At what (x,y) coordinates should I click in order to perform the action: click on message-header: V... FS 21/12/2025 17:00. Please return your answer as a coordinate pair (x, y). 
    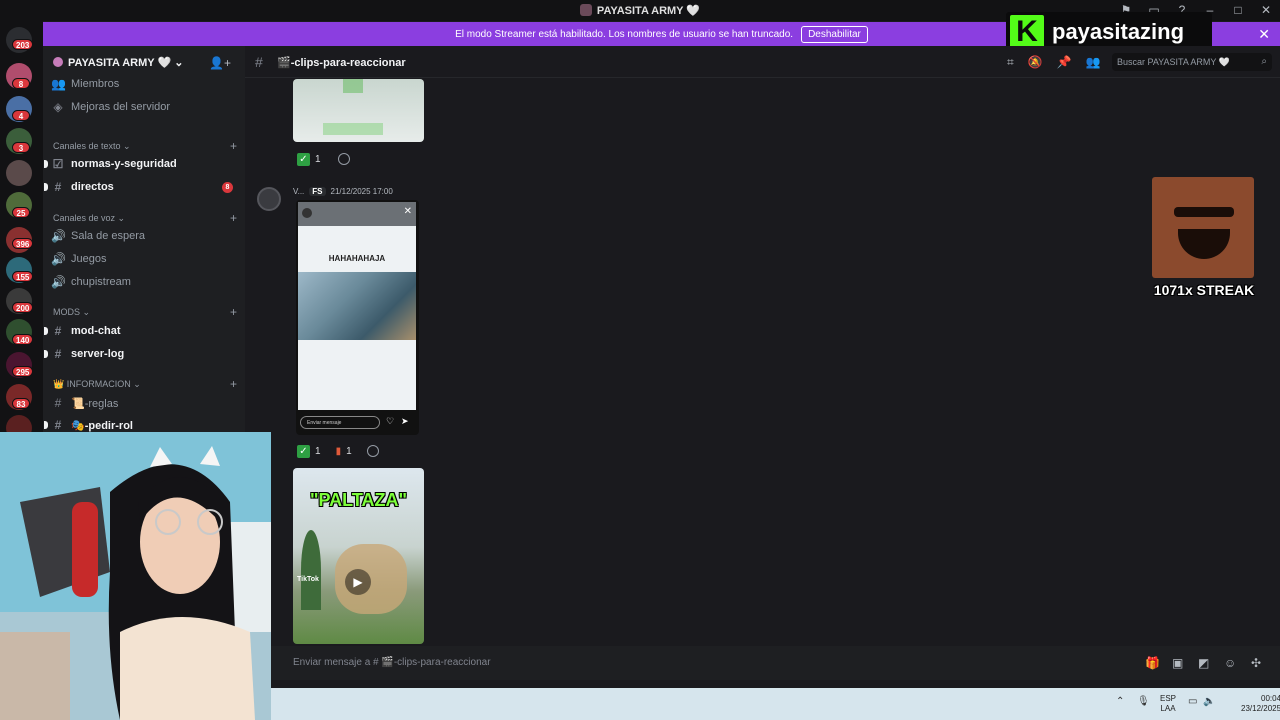
    Looking at the image, I should click on (343, 191).